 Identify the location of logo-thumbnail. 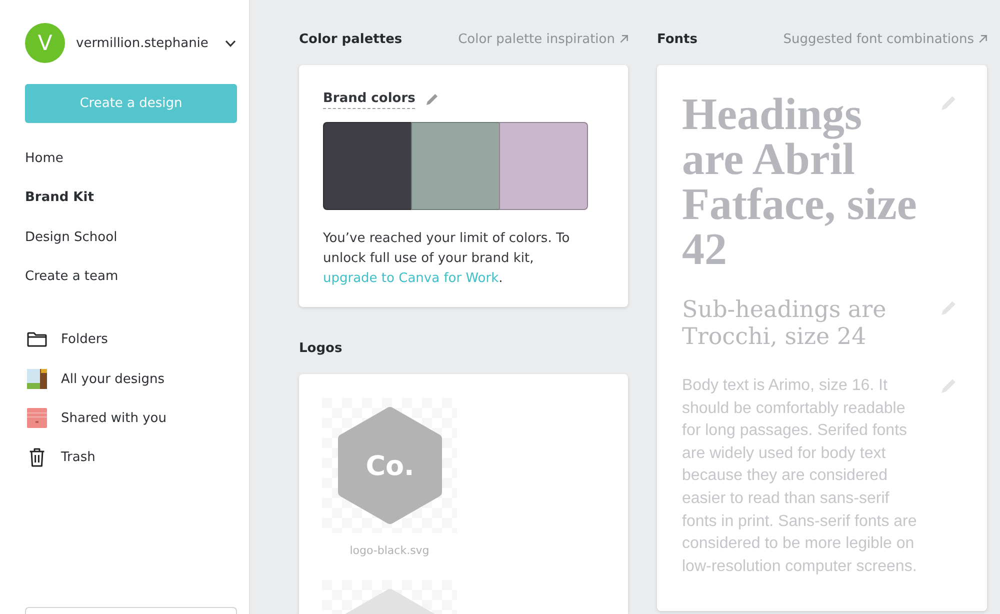
(389, 597).